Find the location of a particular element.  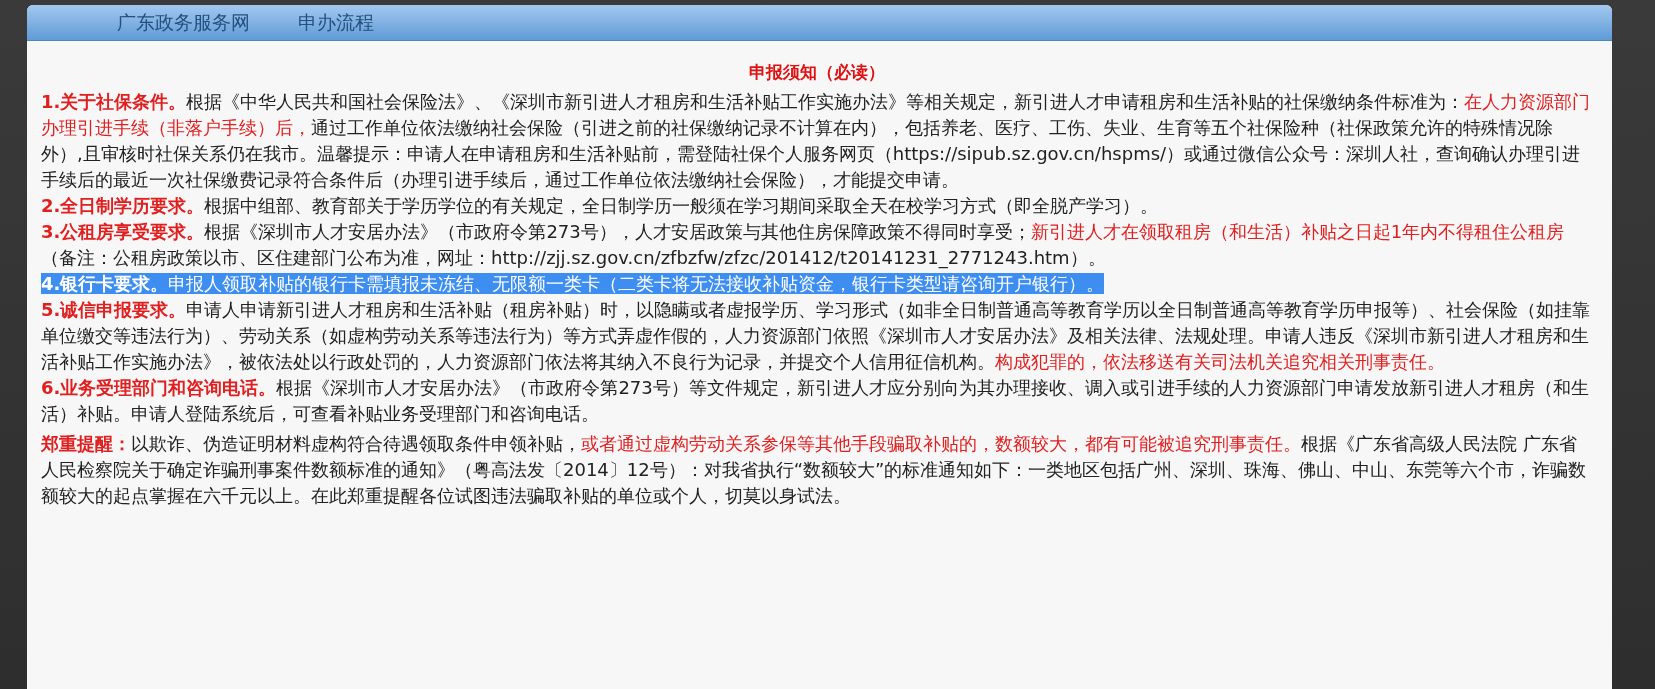

notice-paragraph: 6.业务受理部门和咨询电话。根据《深圳市人才安居办法》（市政府令第273号）等文件规定，新引进人才应分别向为其办理接收、调入或引进手续的人力资源部门申请发放新引进人才租房（和生活）补贴。申请人登陆系统后，可查看补贴业务受理部门和咨询电话。 is located at coordinates (815, 401).